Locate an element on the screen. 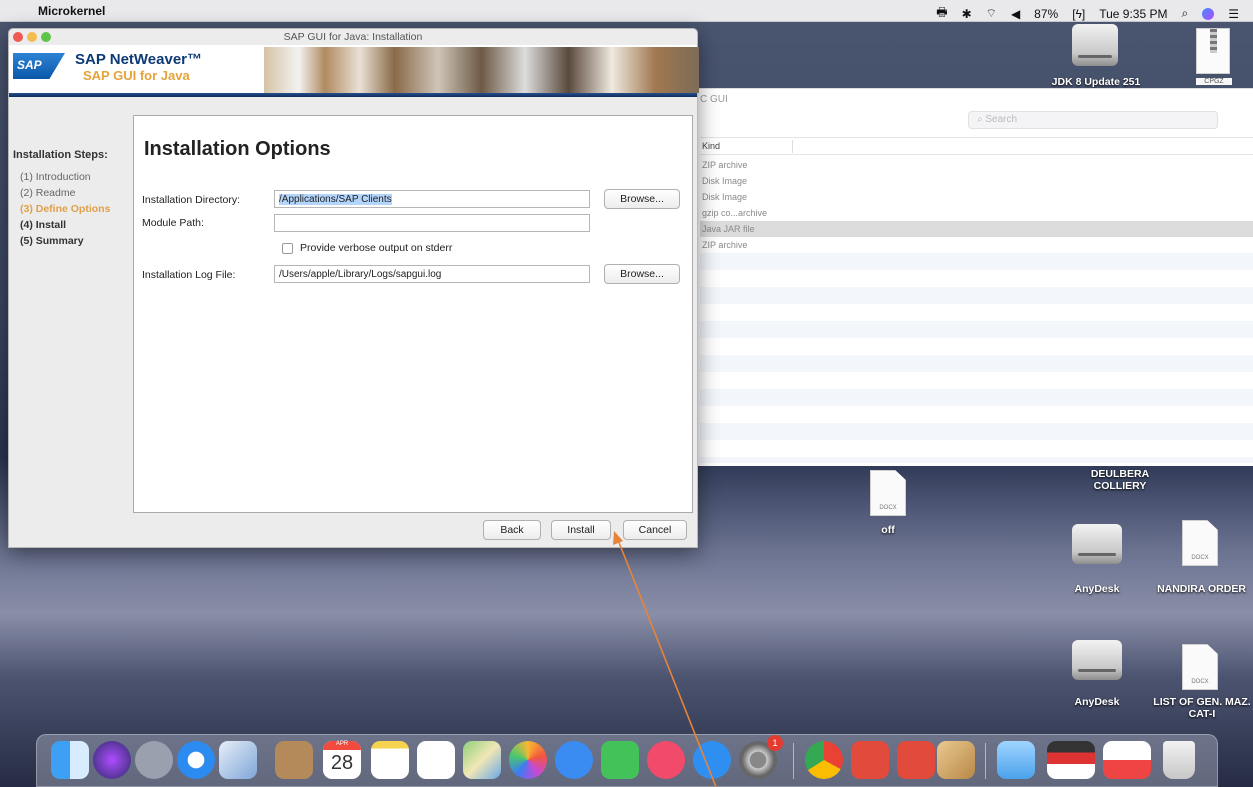 This screenshot has height=787, width=1253. desktop-item-off: off is located at coordinates (888, 530).